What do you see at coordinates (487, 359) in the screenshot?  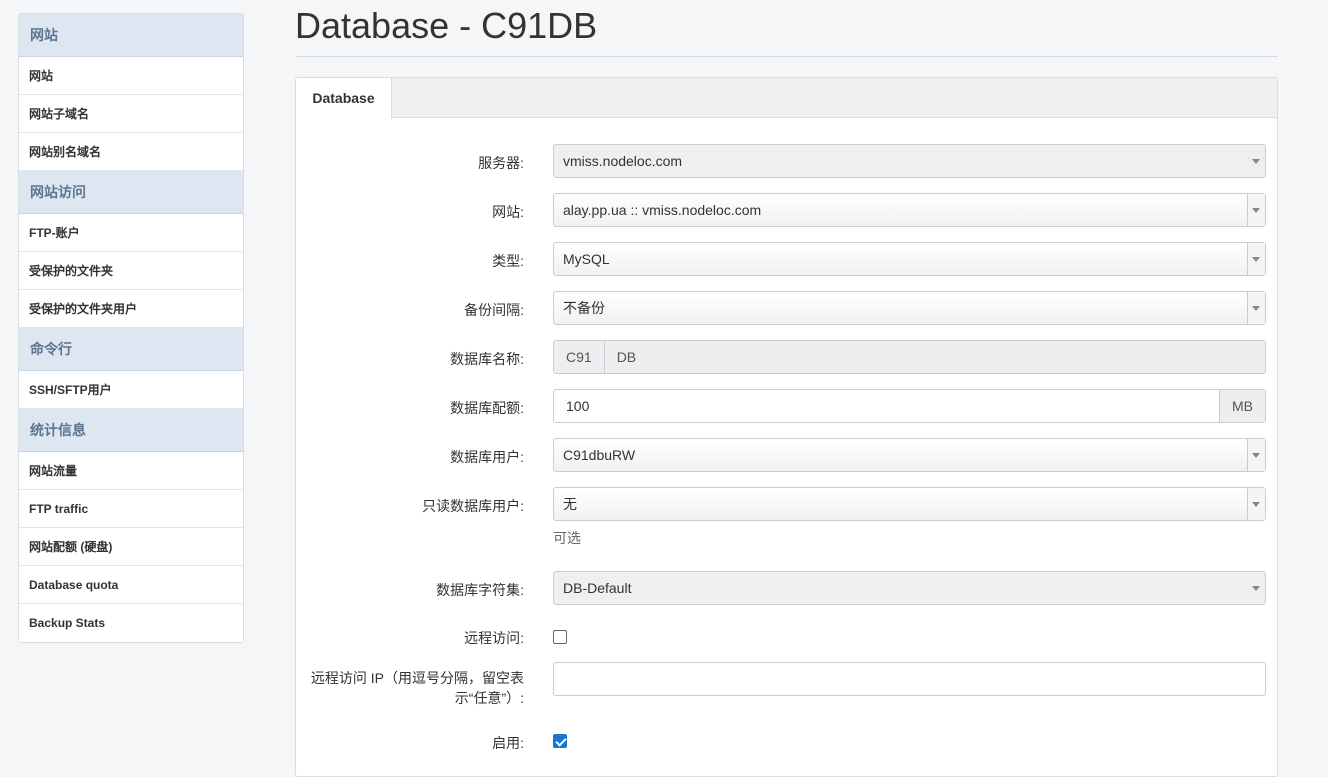 I see `db-name-label: 数据库名称:` at bounding box center [487, 359].